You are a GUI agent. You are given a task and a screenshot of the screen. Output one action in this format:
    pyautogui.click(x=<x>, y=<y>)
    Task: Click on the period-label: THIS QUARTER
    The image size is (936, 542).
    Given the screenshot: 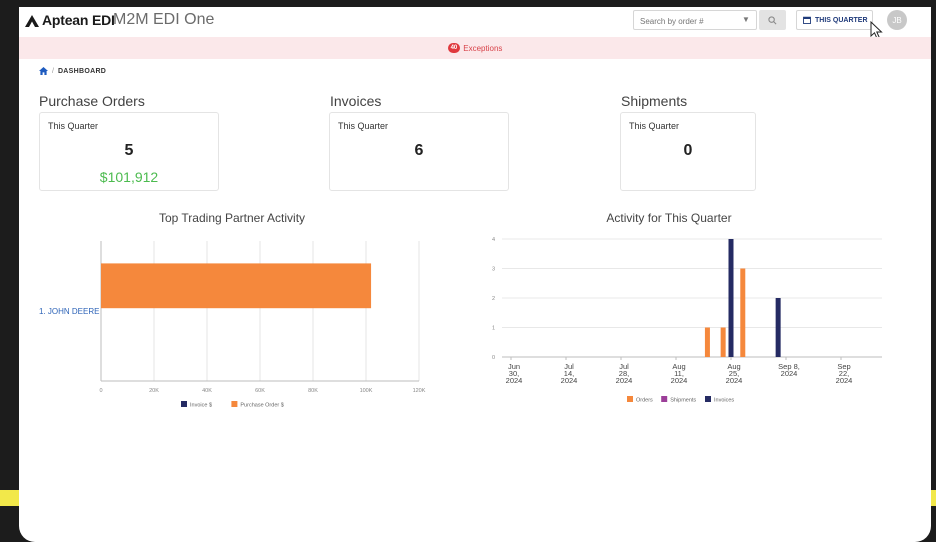 What is the action you would take?
    pyautogui.click(x=841, y=20)
    